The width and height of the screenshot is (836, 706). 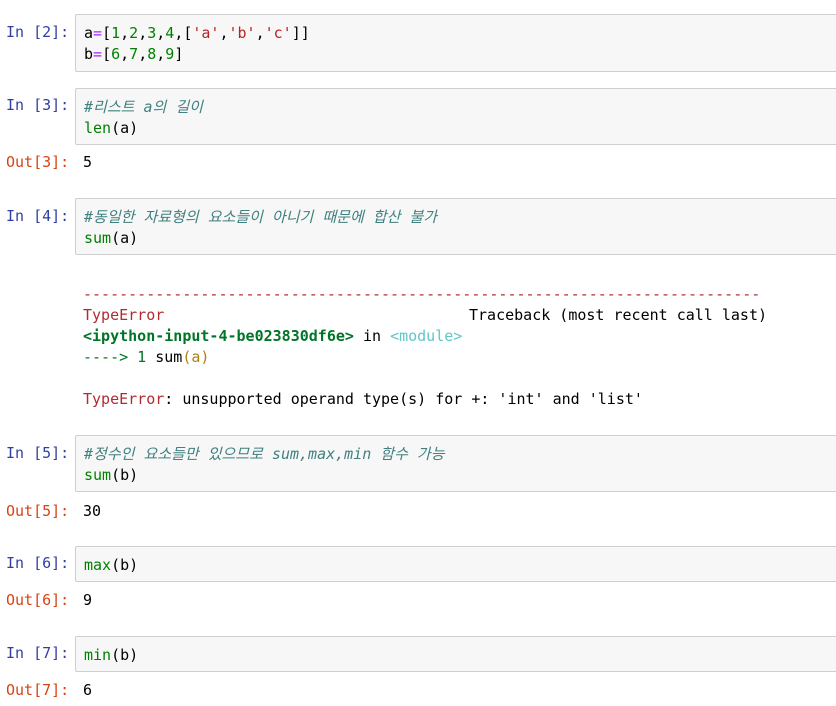 I want to click on input-ref: <ipython-input-4-be023830df6e>, so click(x=218, y=336).